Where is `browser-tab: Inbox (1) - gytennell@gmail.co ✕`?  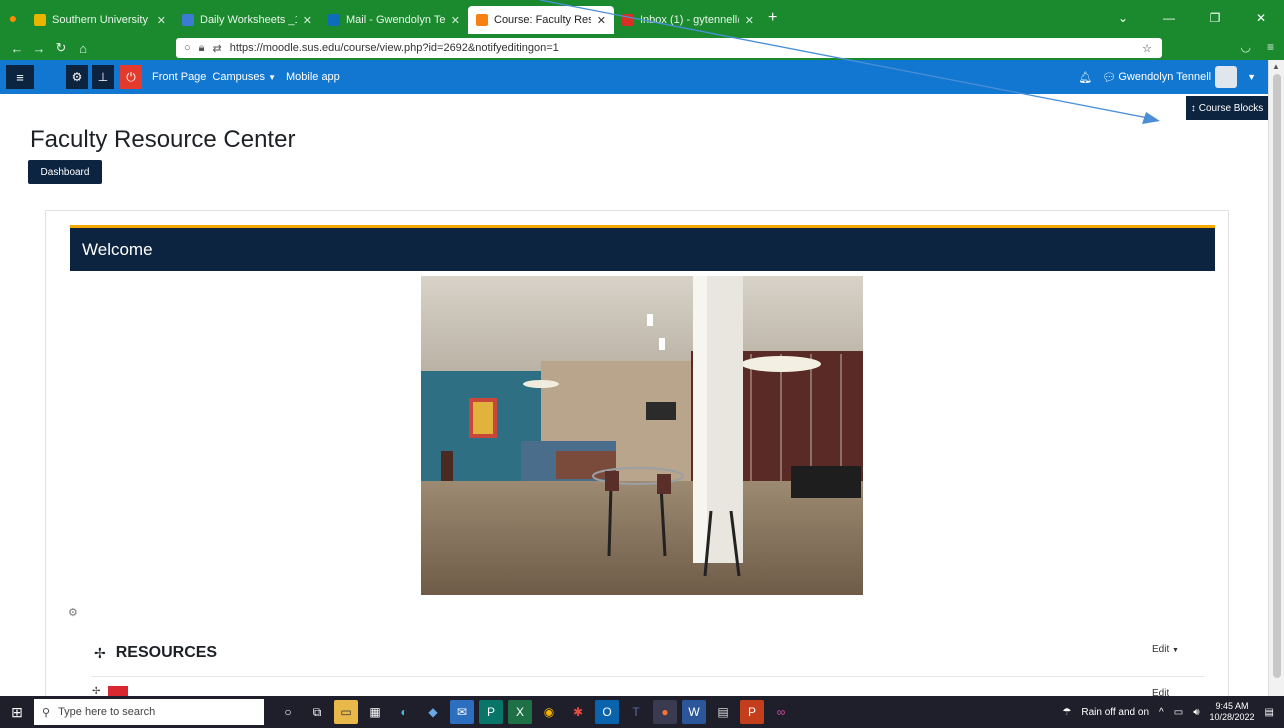
browser-tab: Inbox (1) - gytennell@gmail.co ✕ is located at coordinates (688, 20).